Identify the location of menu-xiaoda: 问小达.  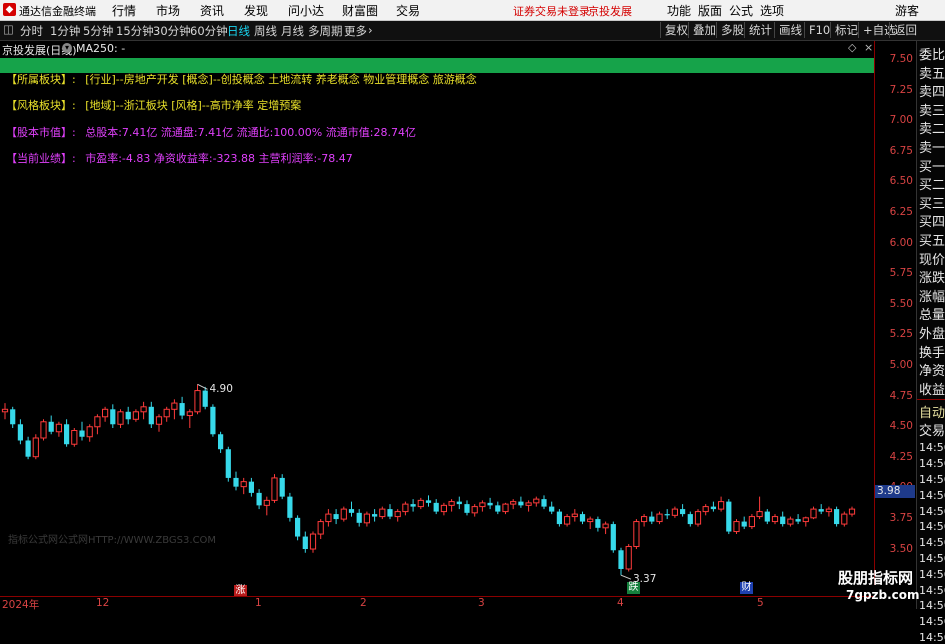
(306, 10).